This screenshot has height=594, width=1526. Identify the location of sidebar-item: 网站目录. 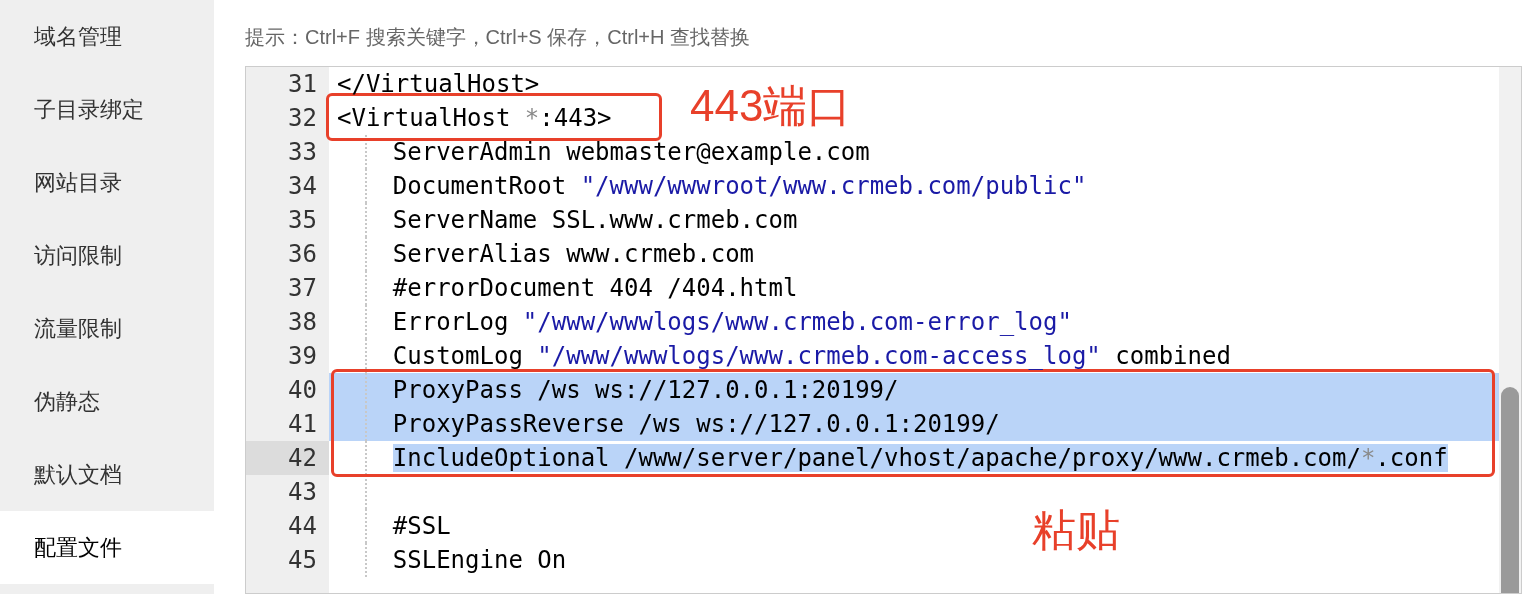
(107, 182).